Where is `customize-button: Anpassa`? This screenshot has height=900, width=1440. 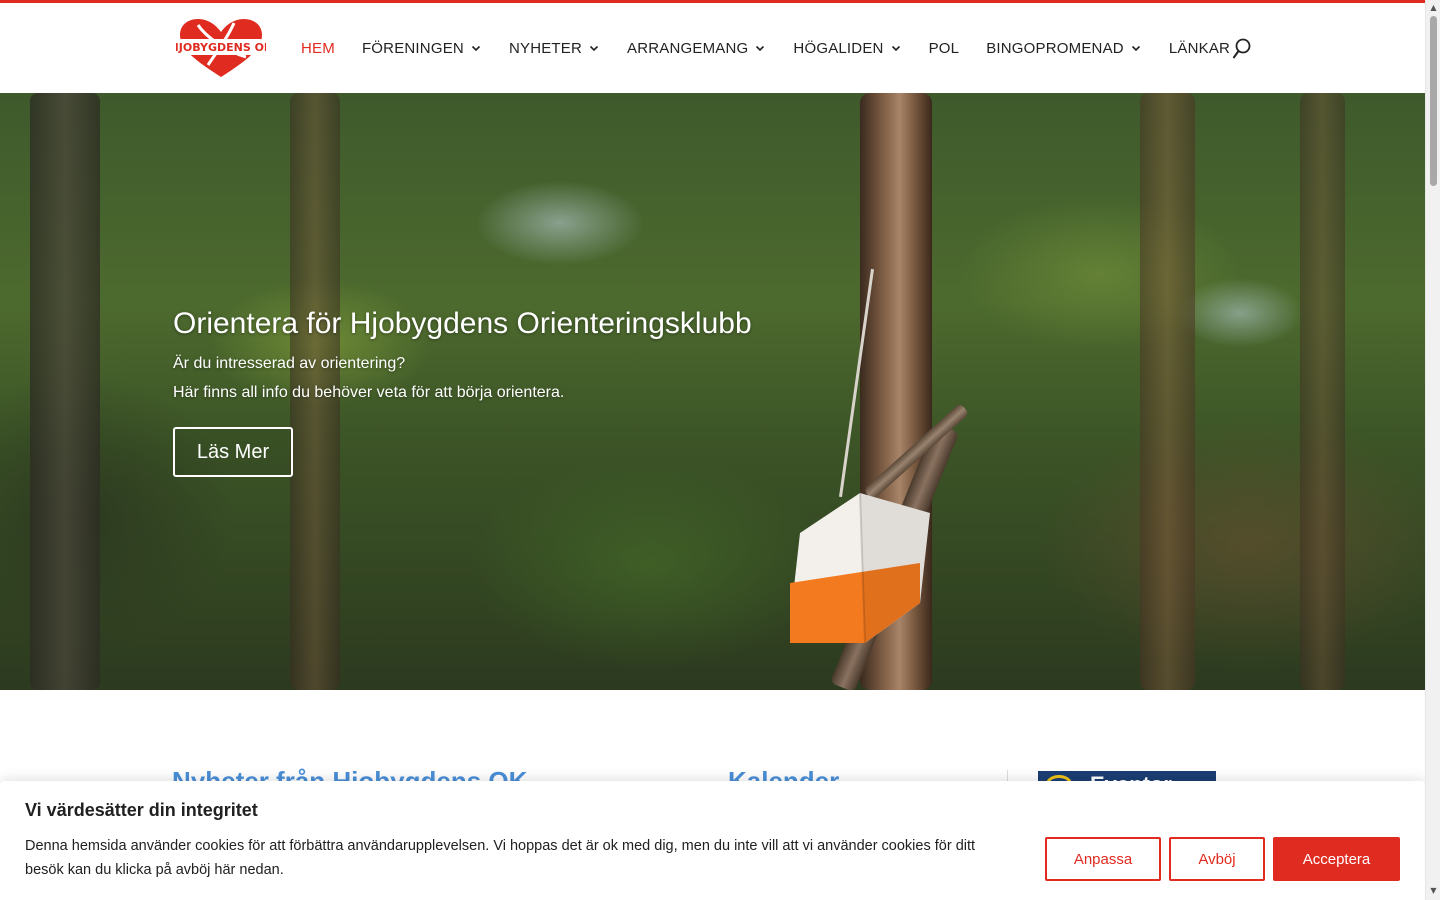
customize-button: Anpassa is located at coordinates (1103, 859).